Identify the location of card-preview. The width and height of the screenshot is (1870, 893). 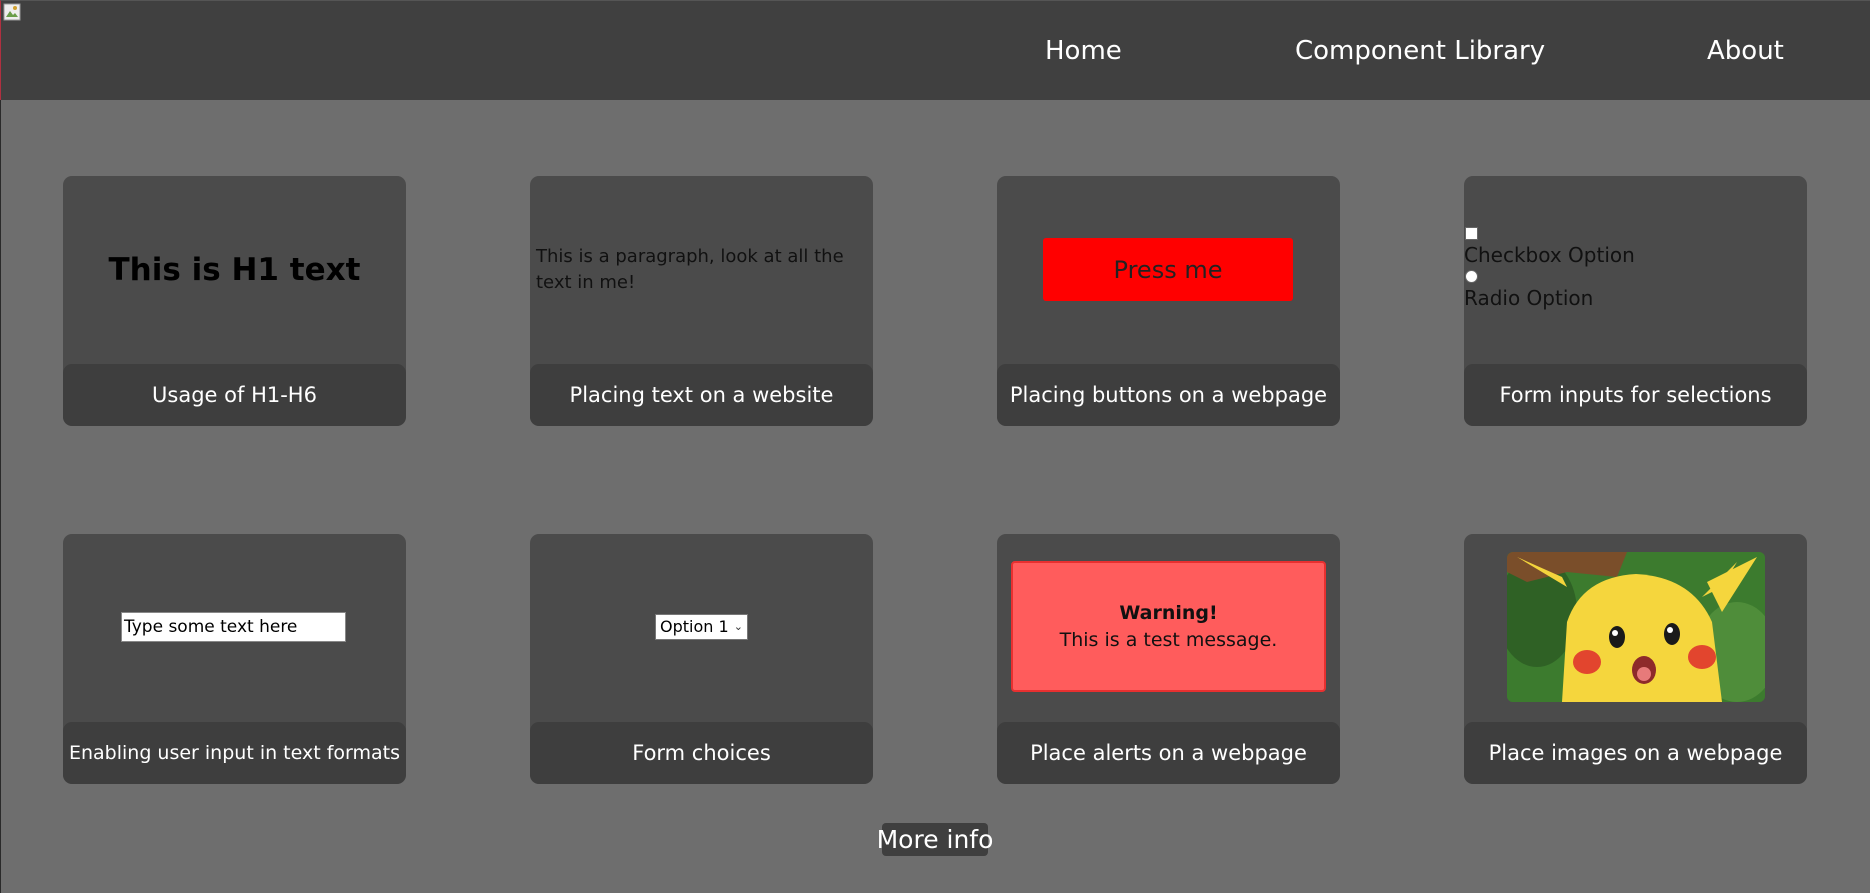
(1635, 628).